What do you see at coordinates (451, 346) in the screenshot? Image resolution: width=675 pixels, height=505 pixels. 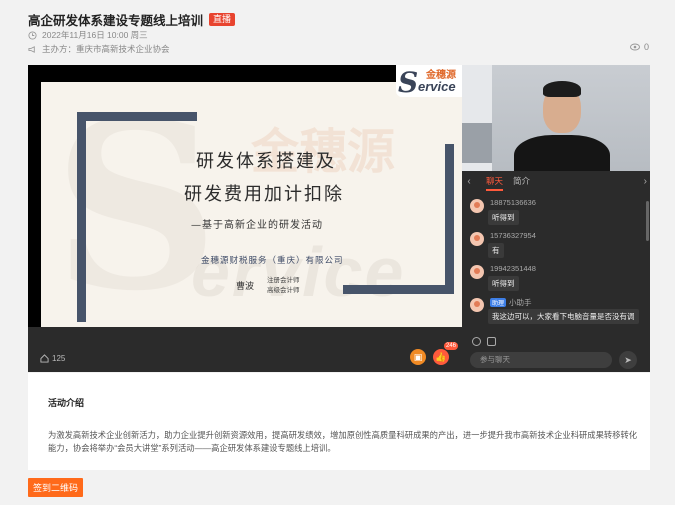 I see `like-count-badge: 246` at bounding box center [451, 346].